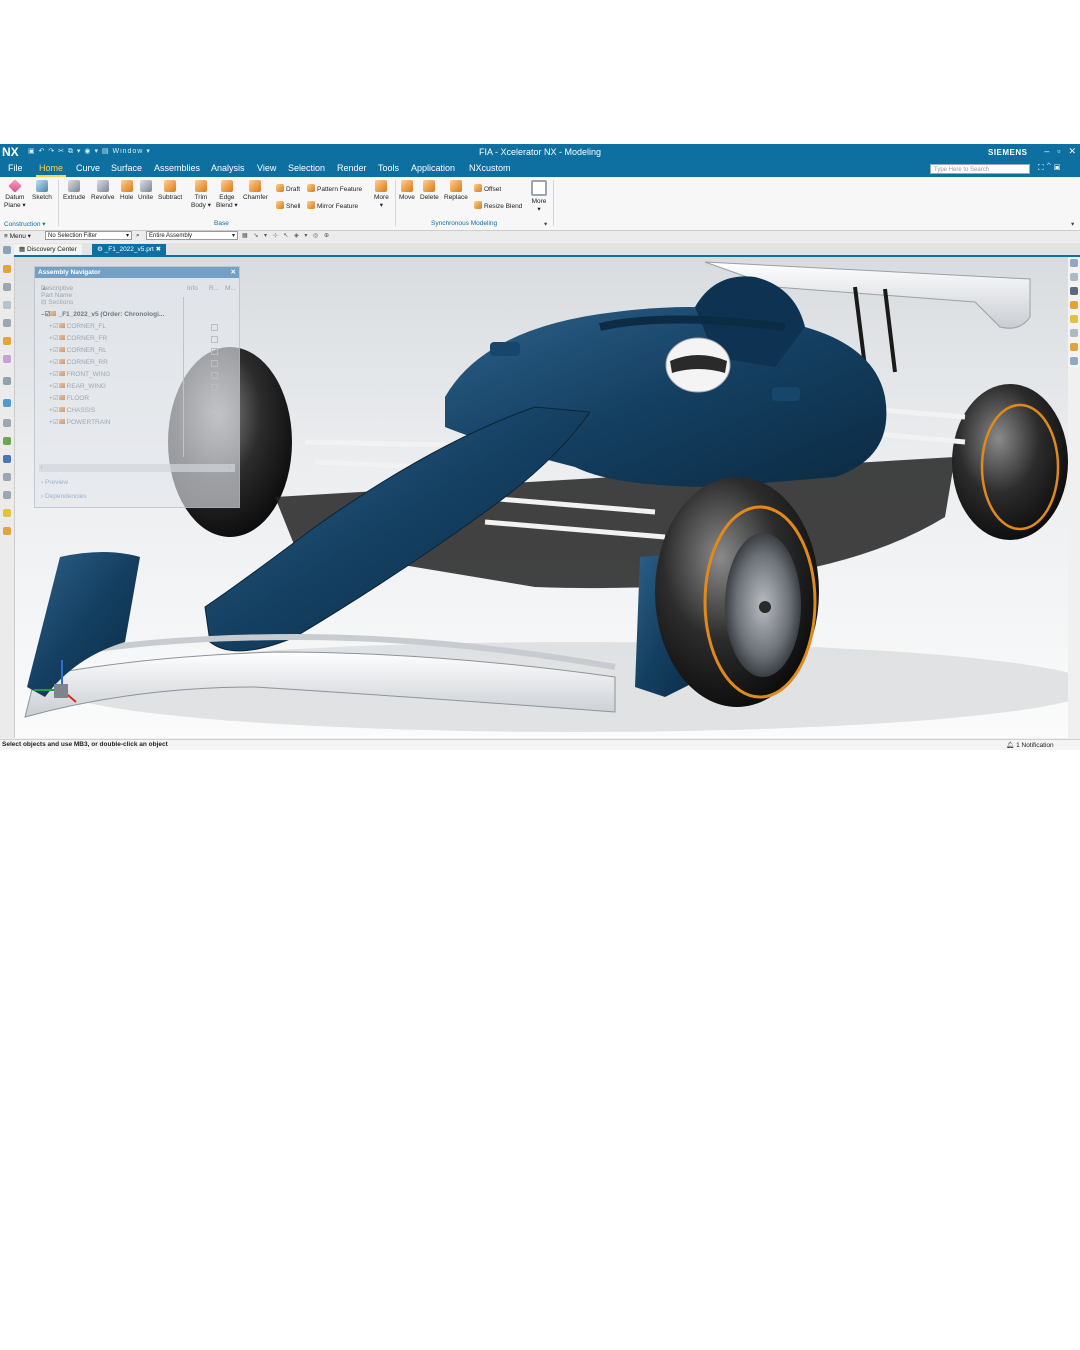 Image resolution: width=1080 pixels, height=1350 pixels. What do you see at coordinates (228, 168) in the screenshot?
I see `tab-analysis: Analysis` at bounding box center [228, 168].